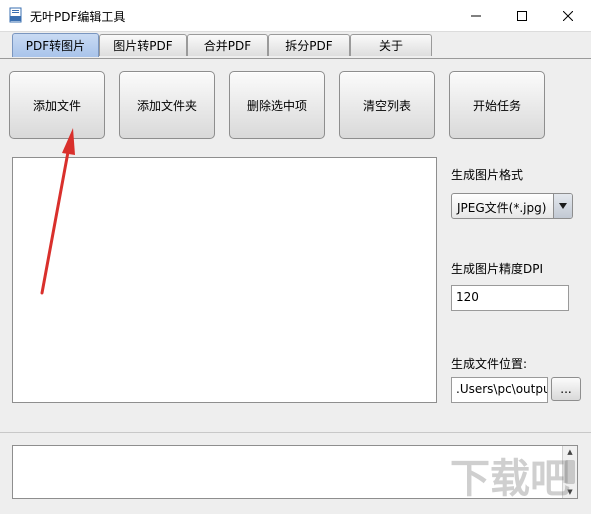 This screenshot has height=514, width=591. What do you see at coordinates (295, 16) in the screenshot?
I see `title-bar: 无叶PDF编辑工具` at bounding box center [295, 16].